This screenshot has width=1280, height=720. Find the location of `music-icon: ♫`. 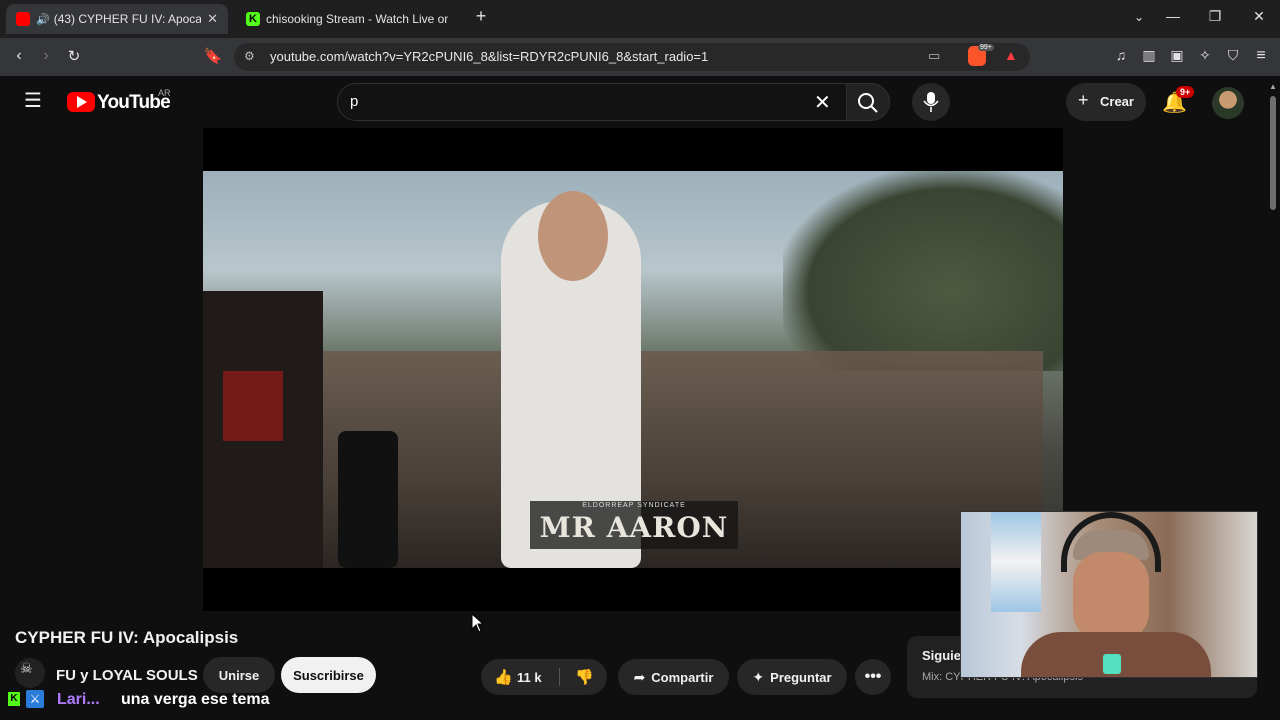

music-icon: ♫ is located at coordinates (1121, 55).